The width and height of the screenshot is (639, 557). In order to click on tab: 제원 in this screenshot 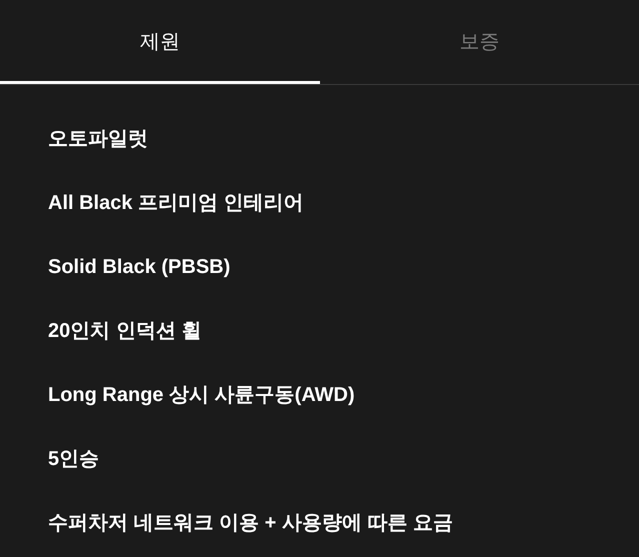, I will do `click(160, 42)`.